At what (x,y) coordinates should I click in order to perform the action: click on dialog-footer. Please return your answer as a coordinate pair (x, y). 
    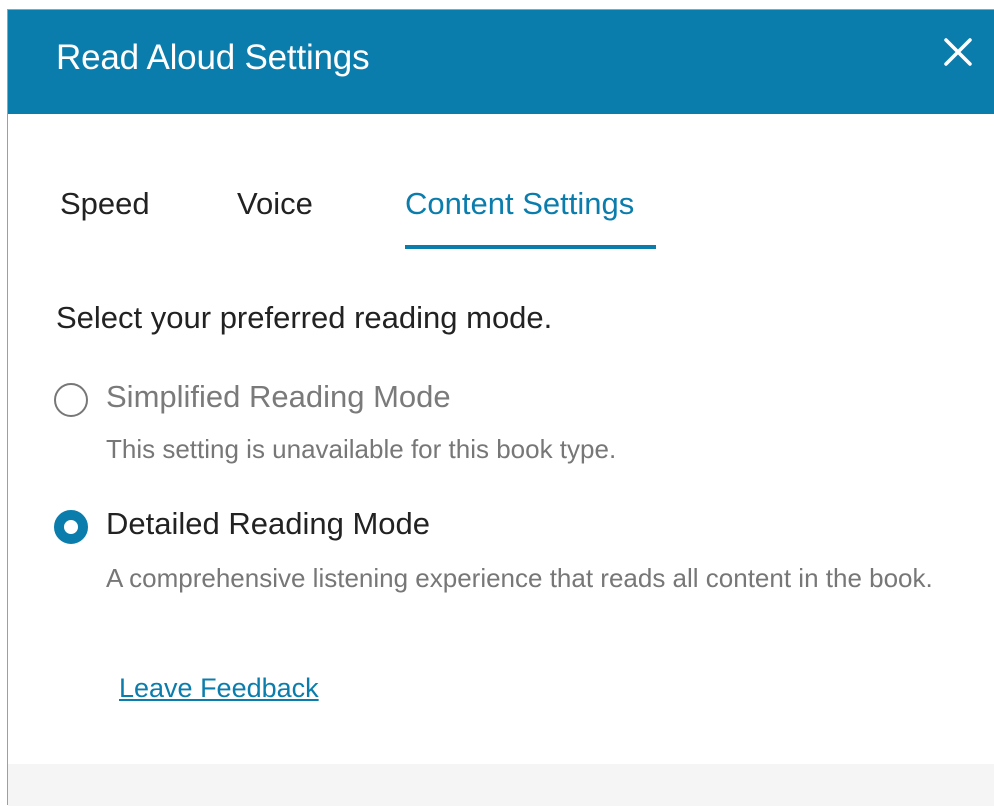
    Looking at the image, I should click on (501, 785).